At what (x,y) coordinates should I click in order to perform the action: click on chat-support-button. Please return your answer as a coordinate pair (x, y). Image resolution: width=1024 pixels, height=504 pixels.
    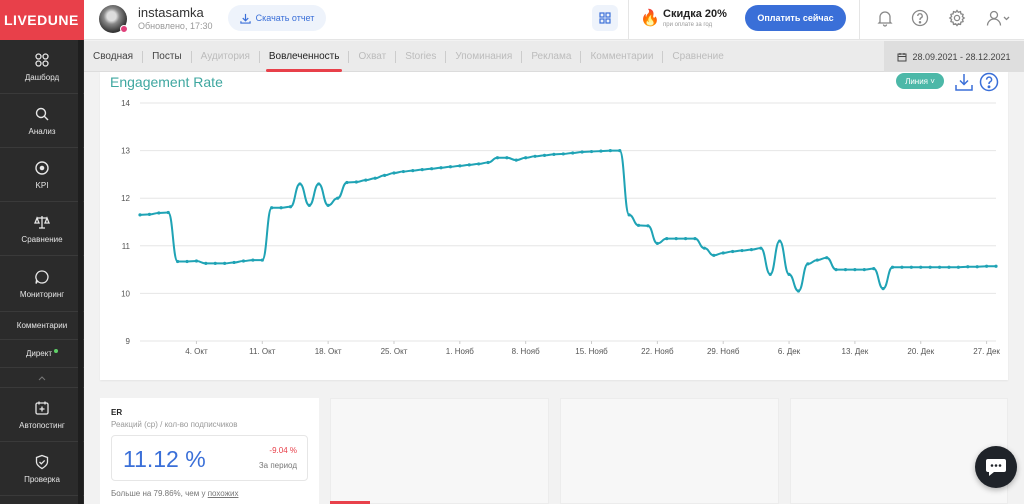
    Looking at the image, I should click on (996, 467).